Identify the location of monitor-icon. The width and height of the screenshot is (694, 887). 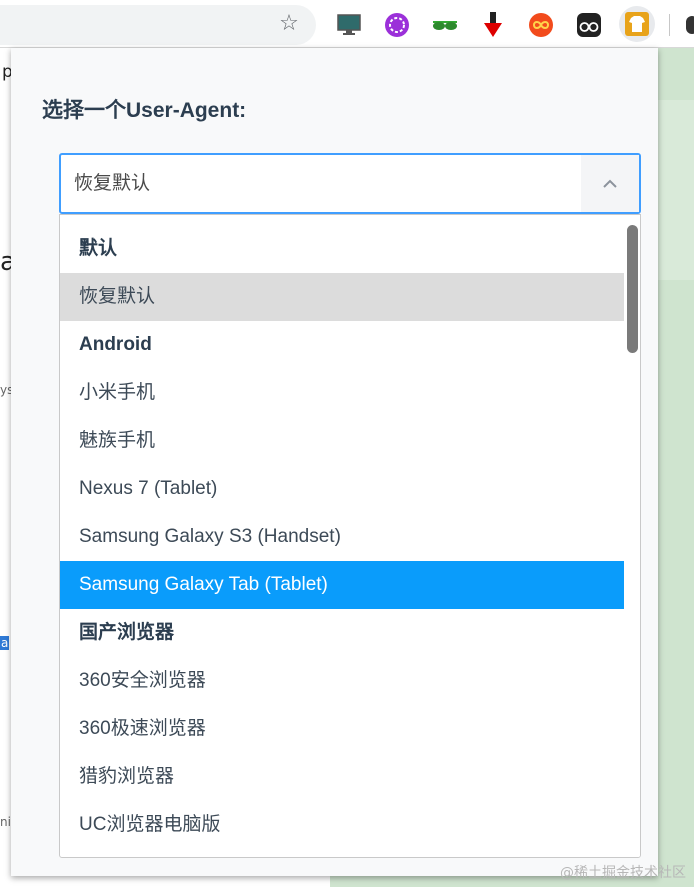
(349, 25).